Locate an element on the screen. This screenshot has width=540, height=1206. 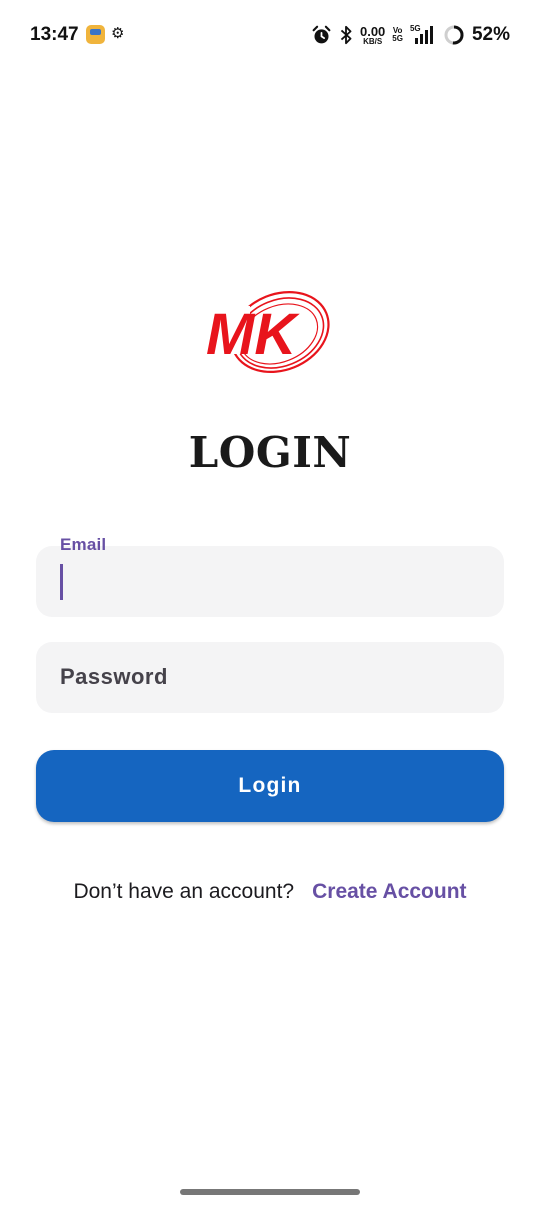
signal-icon: 5G is located at coordinates (423, 35).